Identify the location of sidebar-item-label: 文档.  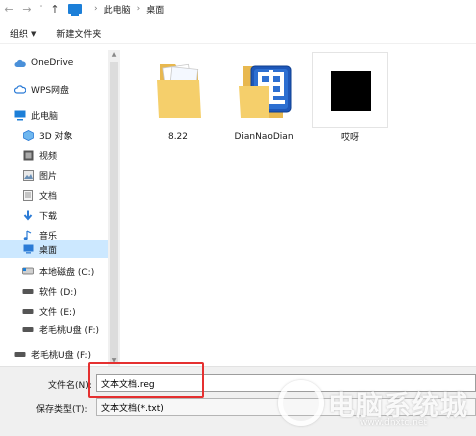
(48, 196).